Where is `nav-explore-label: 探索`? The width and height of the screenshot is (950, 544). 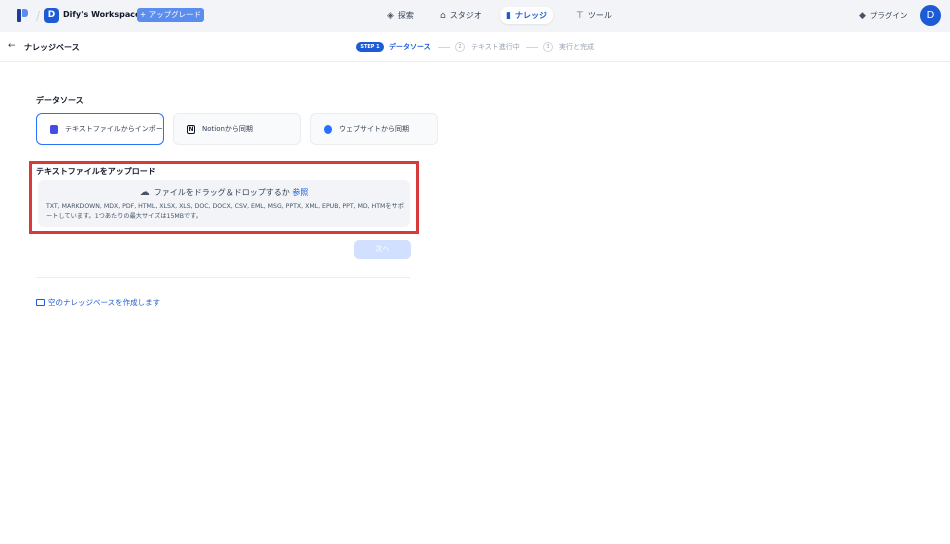 nav-explore-label: 探索 is located at coordinates (405, 15).